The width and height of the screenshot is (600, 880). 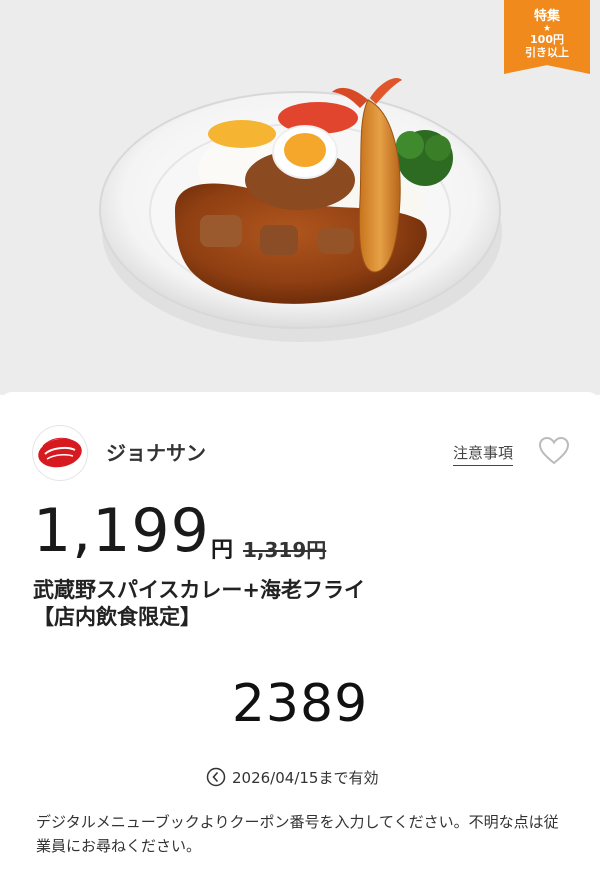 What do you see at coordinates (300, 704) in the screenshot?
I see `coupon-code: 2389` at bounding box center [300, 704].